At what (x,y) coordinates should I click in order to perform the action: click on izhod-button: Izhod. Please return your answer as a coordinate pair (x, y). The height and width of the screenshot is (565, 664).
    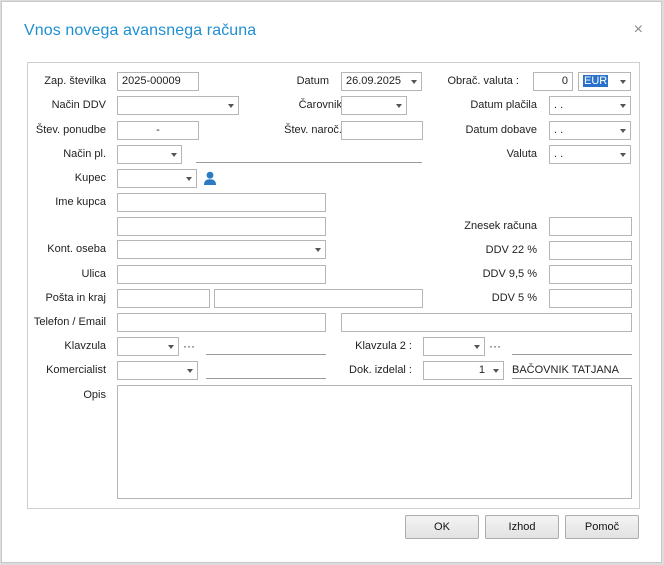
    Looking at the image, I should click on (522, 527).